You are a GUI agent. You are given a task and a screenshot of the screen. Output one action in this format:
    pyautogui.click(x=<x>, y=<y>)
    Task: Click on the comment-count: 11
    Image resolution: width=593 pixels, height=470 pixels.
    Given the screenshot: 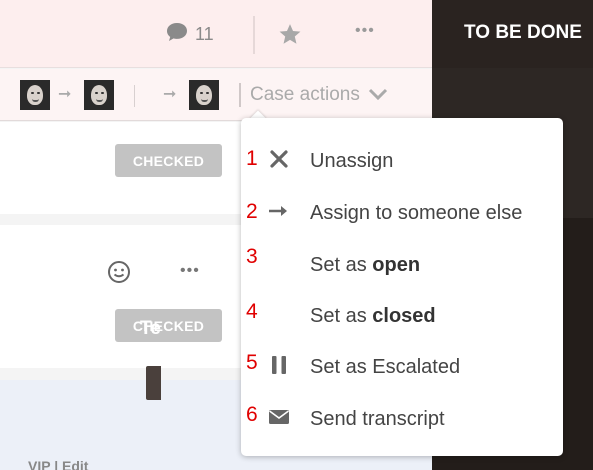 What is the action you would take?
    pyautogui.click(x=204, y=33)
    